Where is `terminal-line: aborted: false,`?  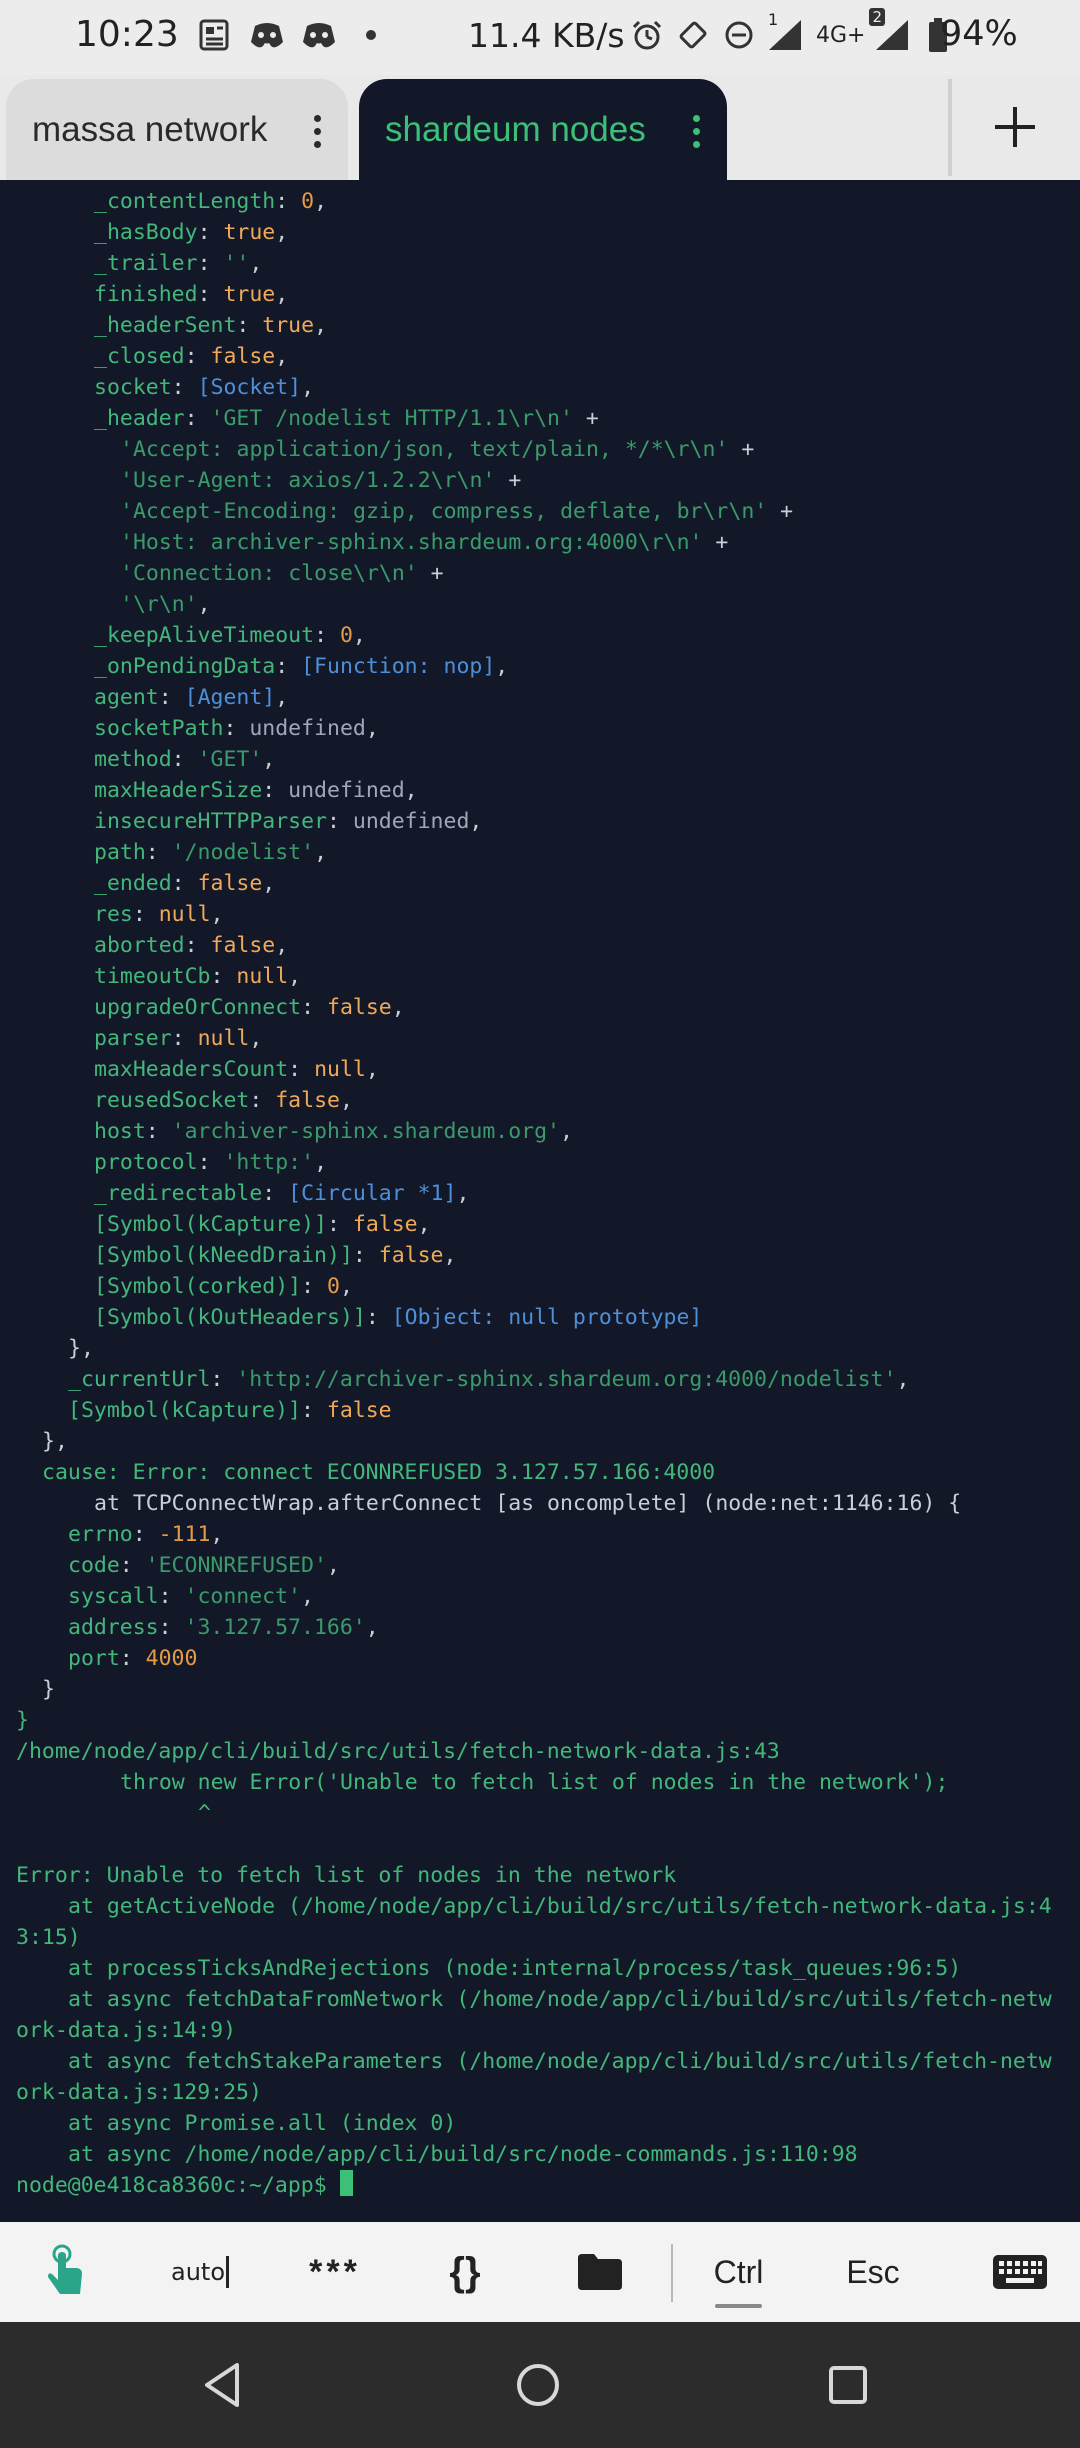
terminal-line: aborted: false, is located at coordinates (191, 945).